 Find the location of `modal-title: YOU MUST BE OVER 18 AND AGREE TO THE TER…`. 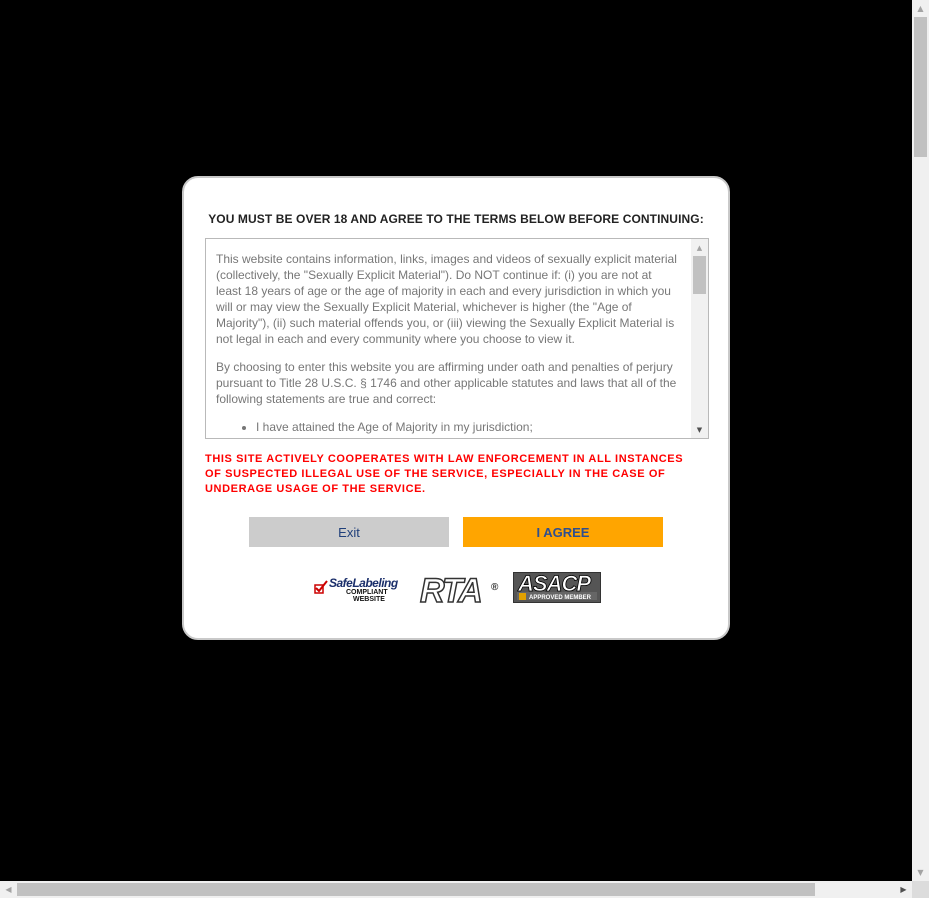

modal-title: YOU MUST BE OVER 18 AND AGREE TO THE TER… is located at coordinates (456, 219).